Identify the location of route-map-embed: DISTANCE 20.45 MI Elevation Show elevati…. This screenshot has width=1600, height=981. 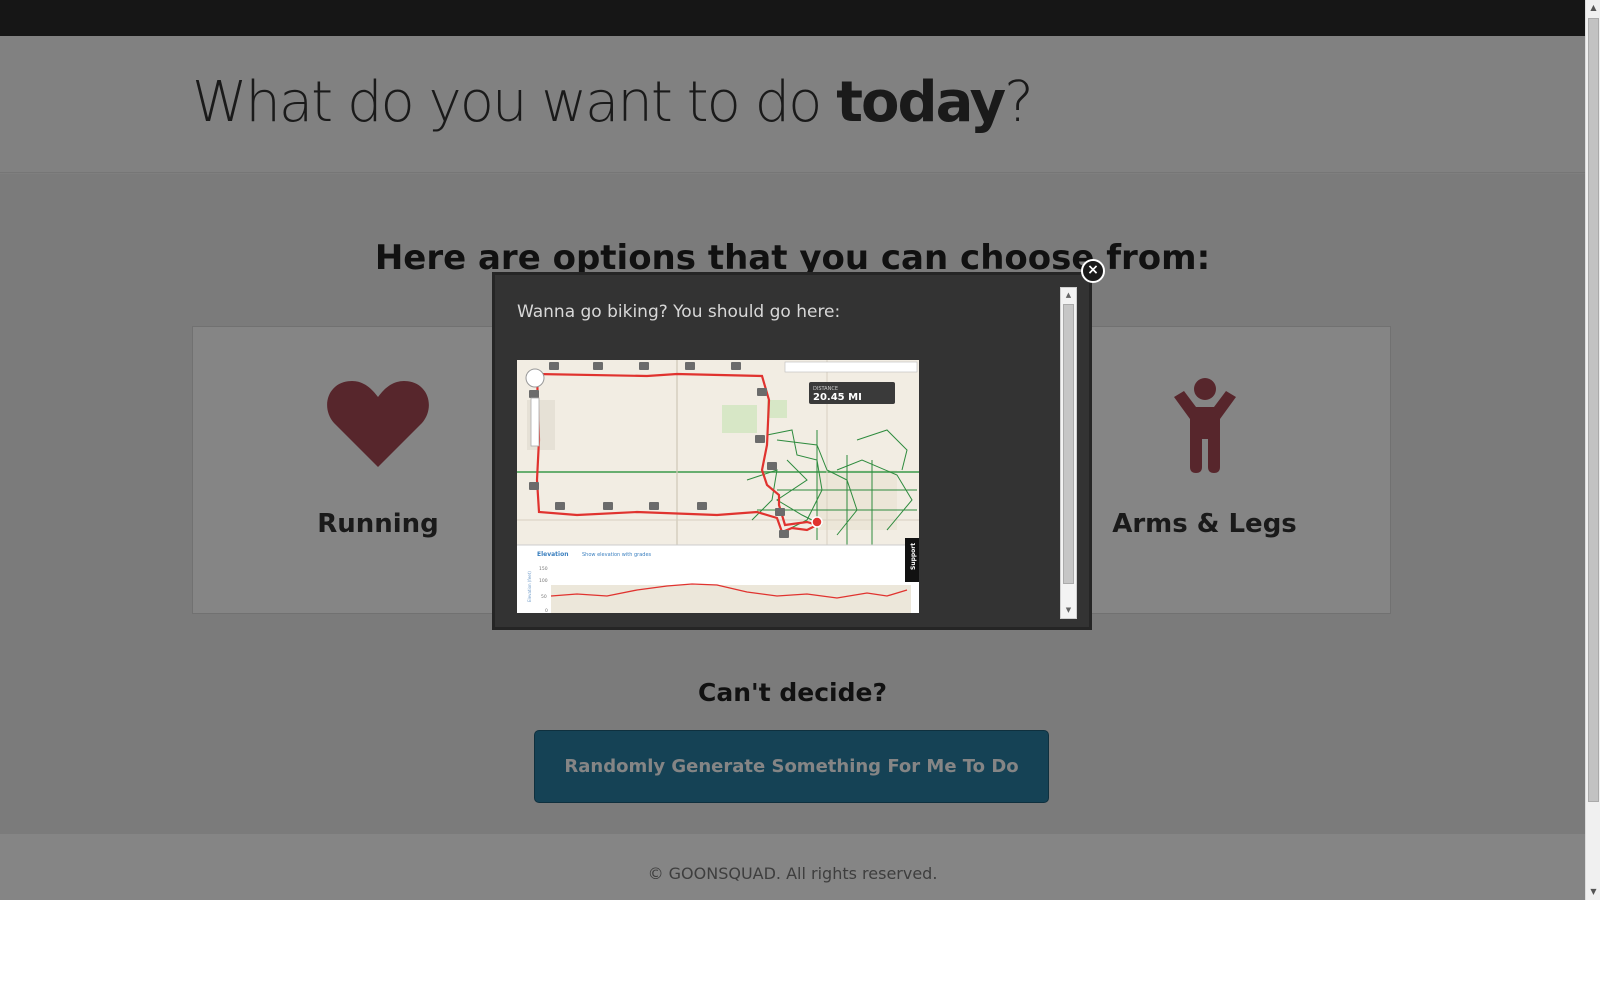
(718, 486).